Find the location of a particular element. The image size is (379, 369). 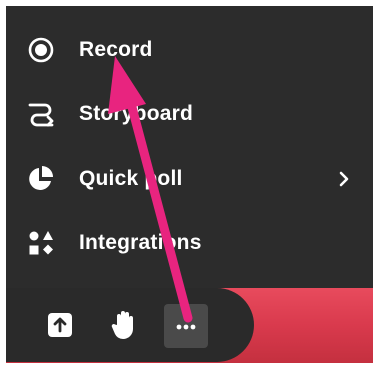

bottom-toolbar is located at coordinates (130, 325).